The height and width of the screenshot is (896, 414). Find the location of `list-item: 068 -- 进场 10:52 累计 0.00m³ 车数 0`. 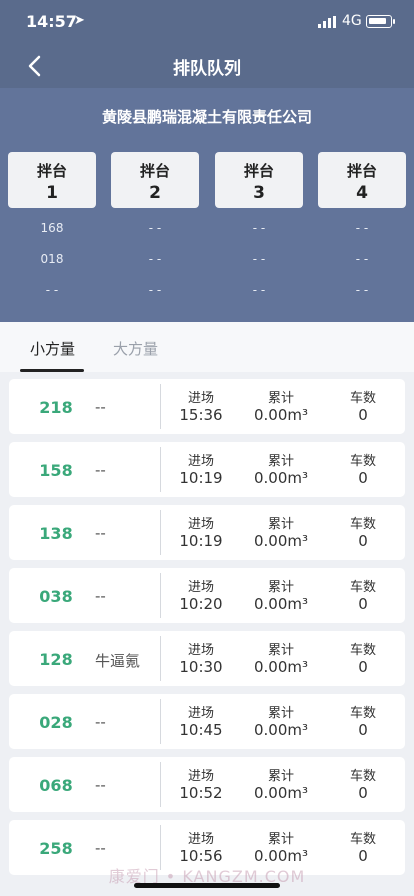

list-item: 068 -- 进场 10:52 累计 0.00m³ 车数 0 is located at coordinates (207, 784).